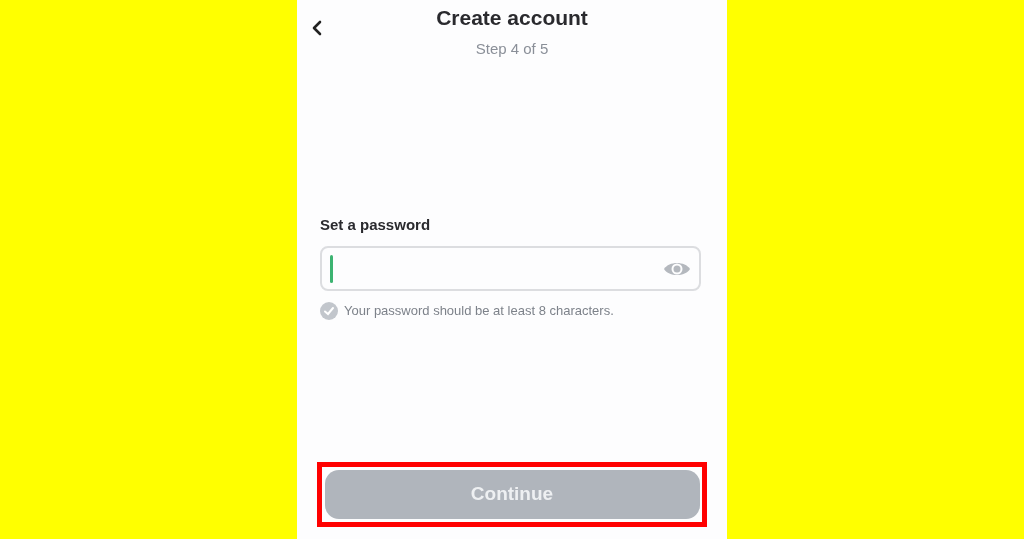 Image resolution: width=1024 pixels, height=539 pixels. Describe the element at coordinates (512, 49) in the screenshot. I see `step-indicator: Step 4 of 5` at that location.